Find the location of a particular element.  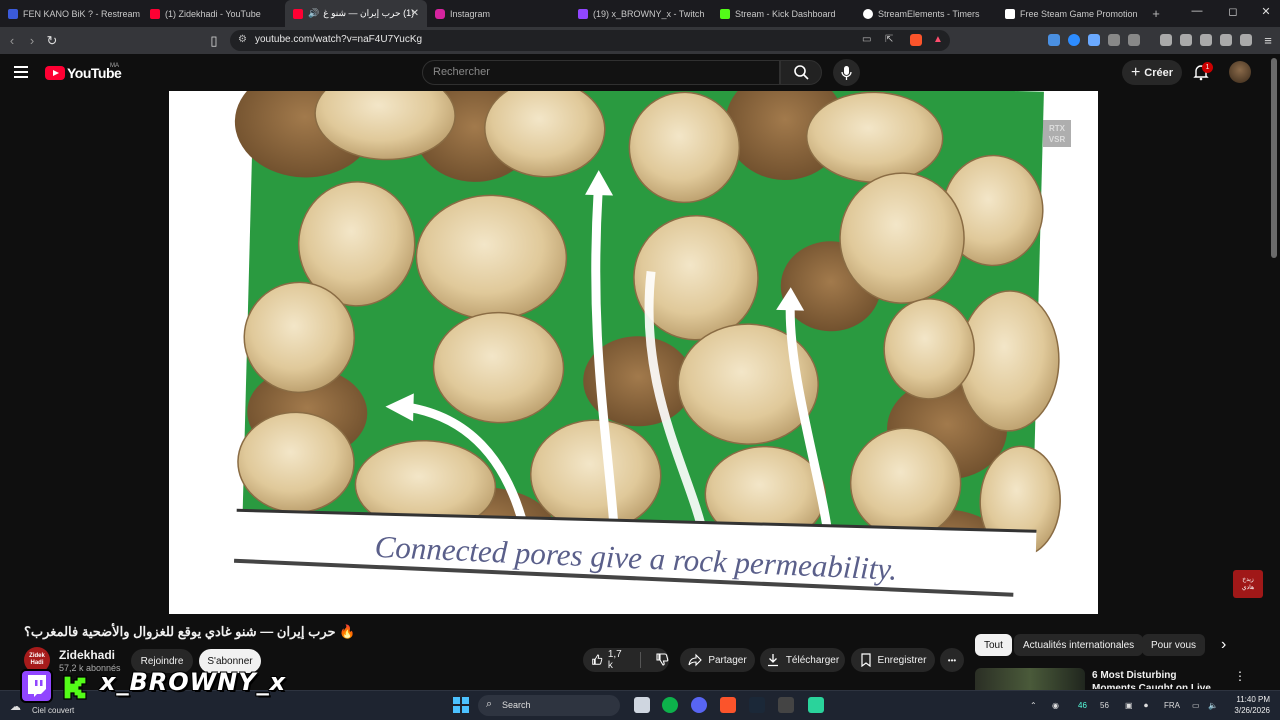

brave-shields-icon is located at coordinates (916, 40).